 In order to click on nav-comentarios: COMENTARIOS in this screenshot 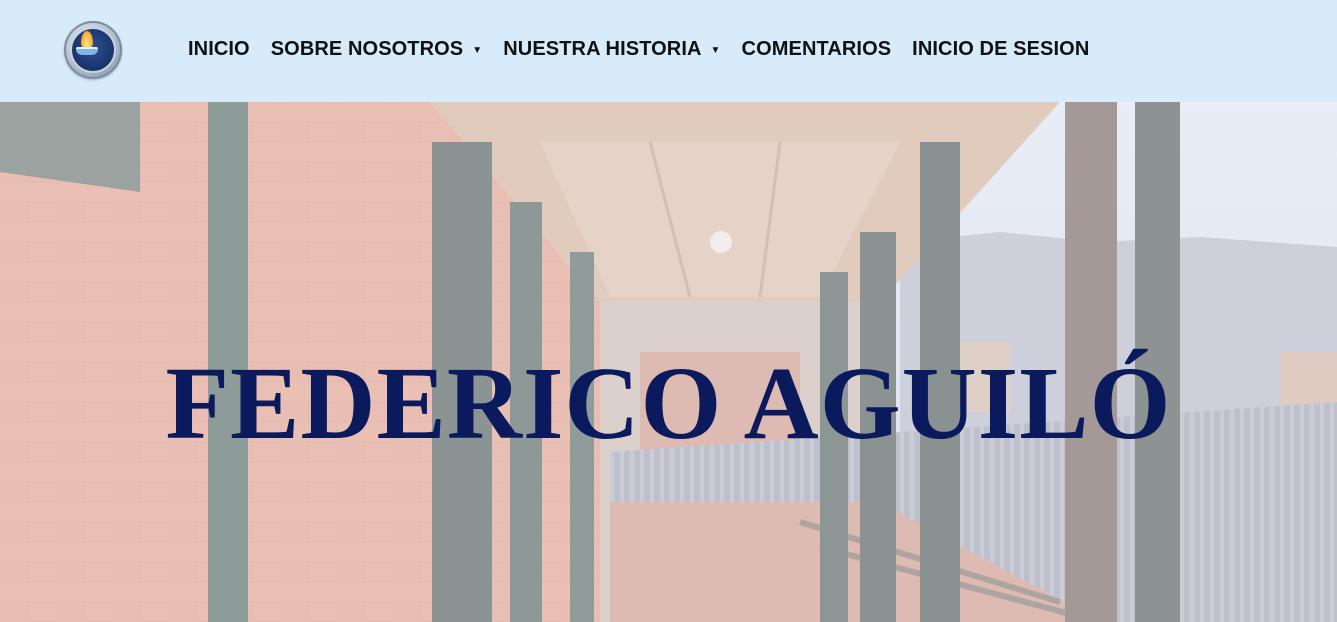, I will do `click(817, 49)`.